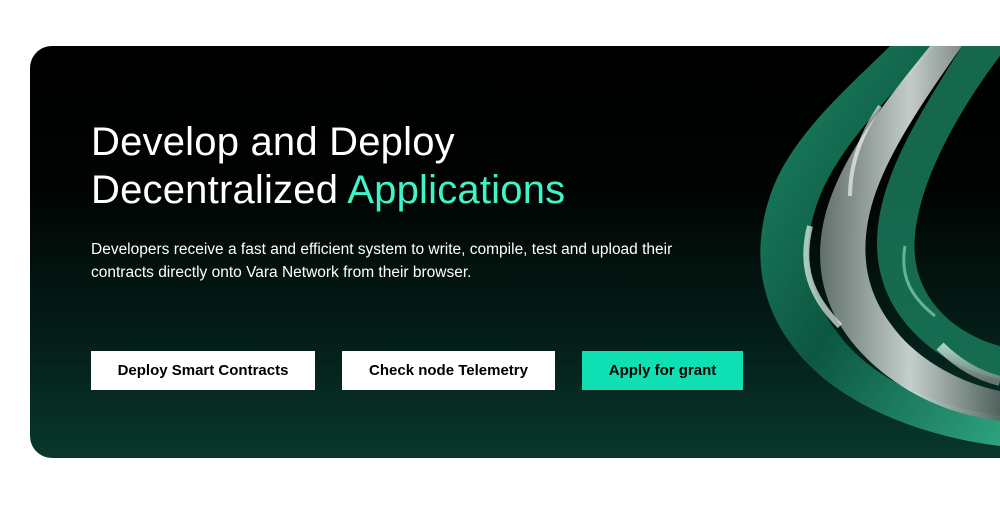  Describe the element at coordinates (203, 370) in the screenshot. I see `deploy-smart-contracts-button: Deploy Smart Contracts` at that location.